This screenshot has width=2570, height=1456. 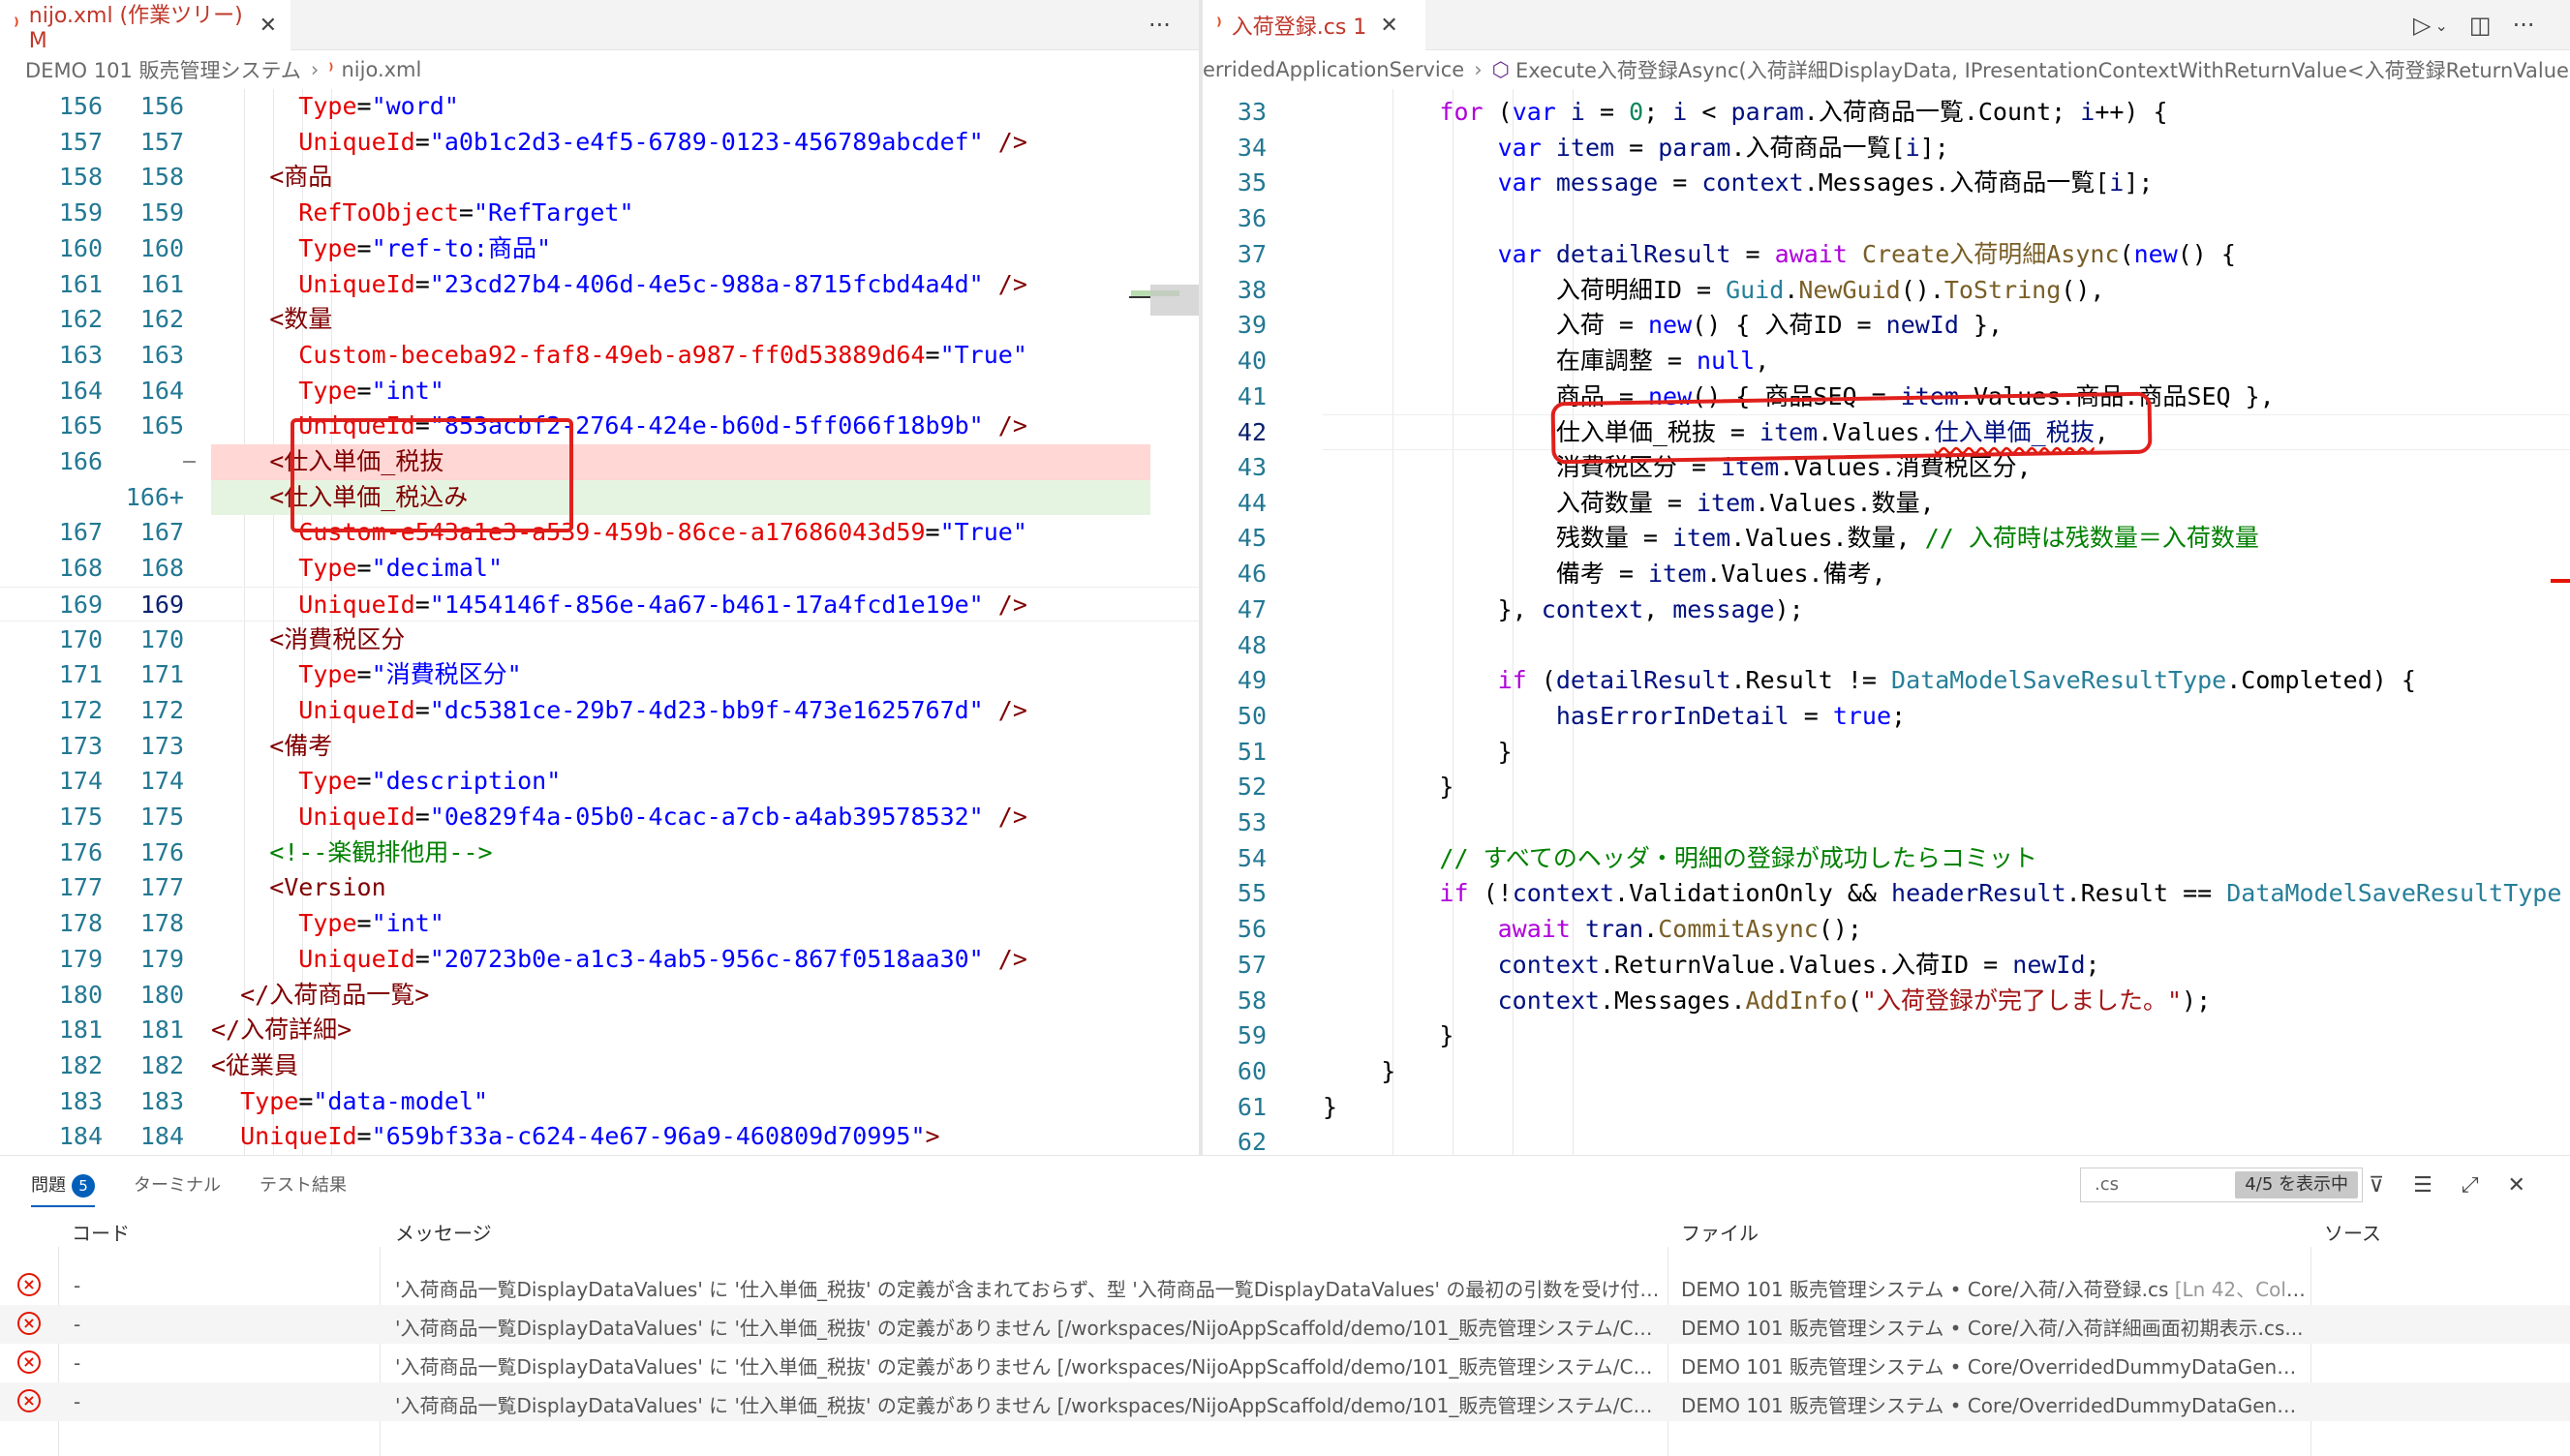 I want to click on code-line: 166+ <仕入単価_税込み, so click(x=599, y=498).